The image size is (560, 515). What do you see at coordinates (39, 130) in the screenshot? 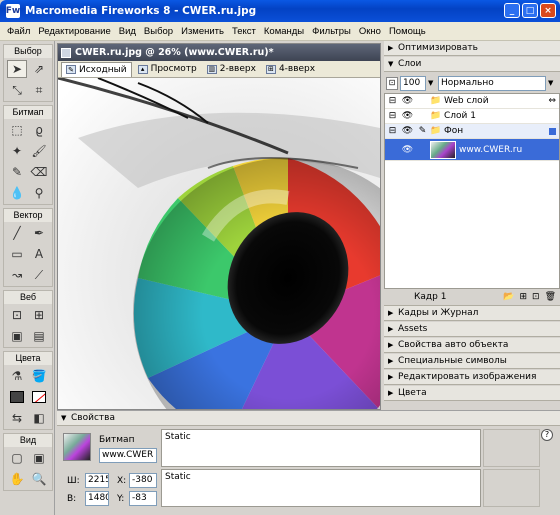
I see `lasso-tool-icon: ϱ` at bounding box center [39, 130].